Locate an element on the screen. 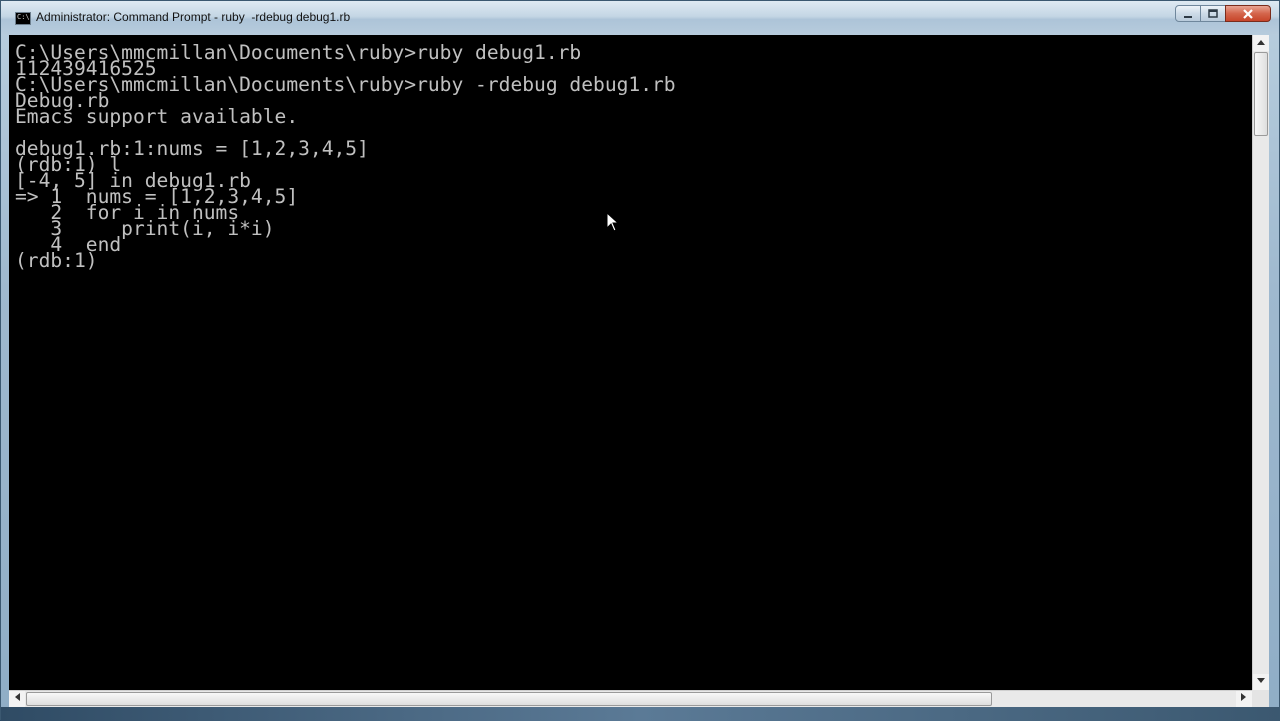  scroll-left-button is located at coordinates (17, 699).